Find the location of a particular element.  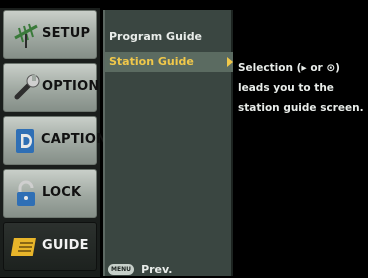

tab-lock: LOCK is located at coordinates (50, 193).